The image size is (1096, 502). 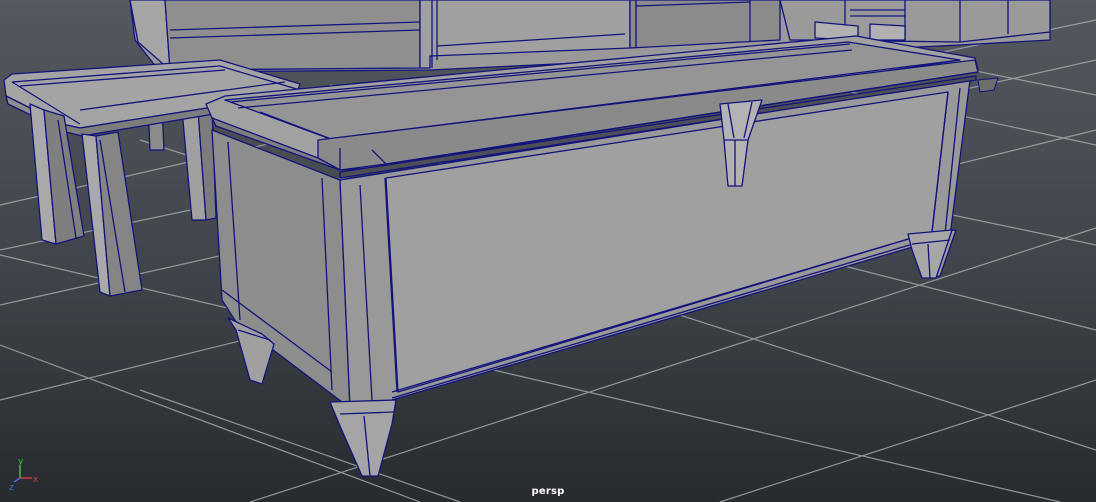 I want to click on axis-y-label: y, so click(x=21, y=462).